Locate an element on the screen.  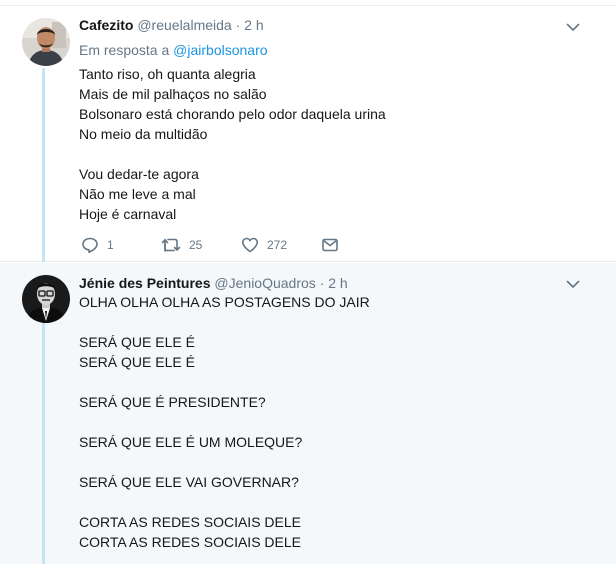
reply-count: 1 is located at coordinates (110, 245).